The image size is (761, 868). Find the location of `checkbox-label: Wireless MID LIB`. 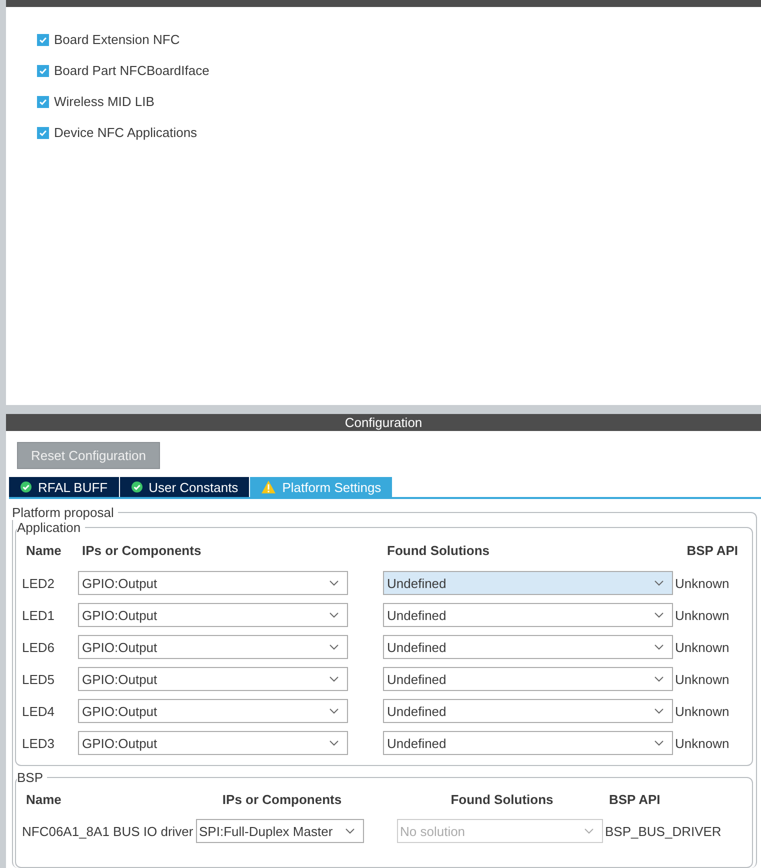

checkbox-label: Wireless MID LIB is located at coordinates (104, 102).